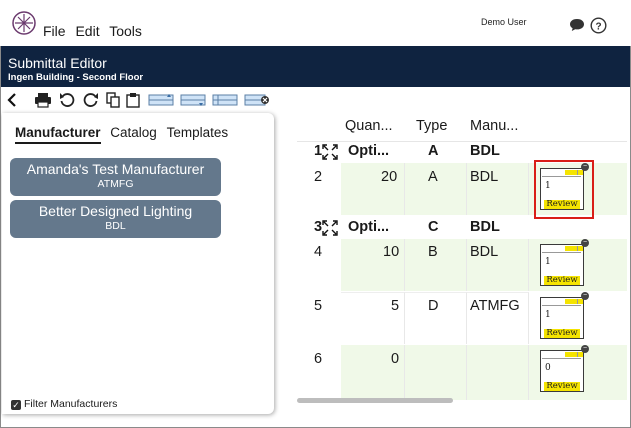 This screenshot has width=631, height=428. Describe the element at coordinates (462, 189) in the screenshot. I see `table-row: 2 20 A BDL 1 Review −` at that location.